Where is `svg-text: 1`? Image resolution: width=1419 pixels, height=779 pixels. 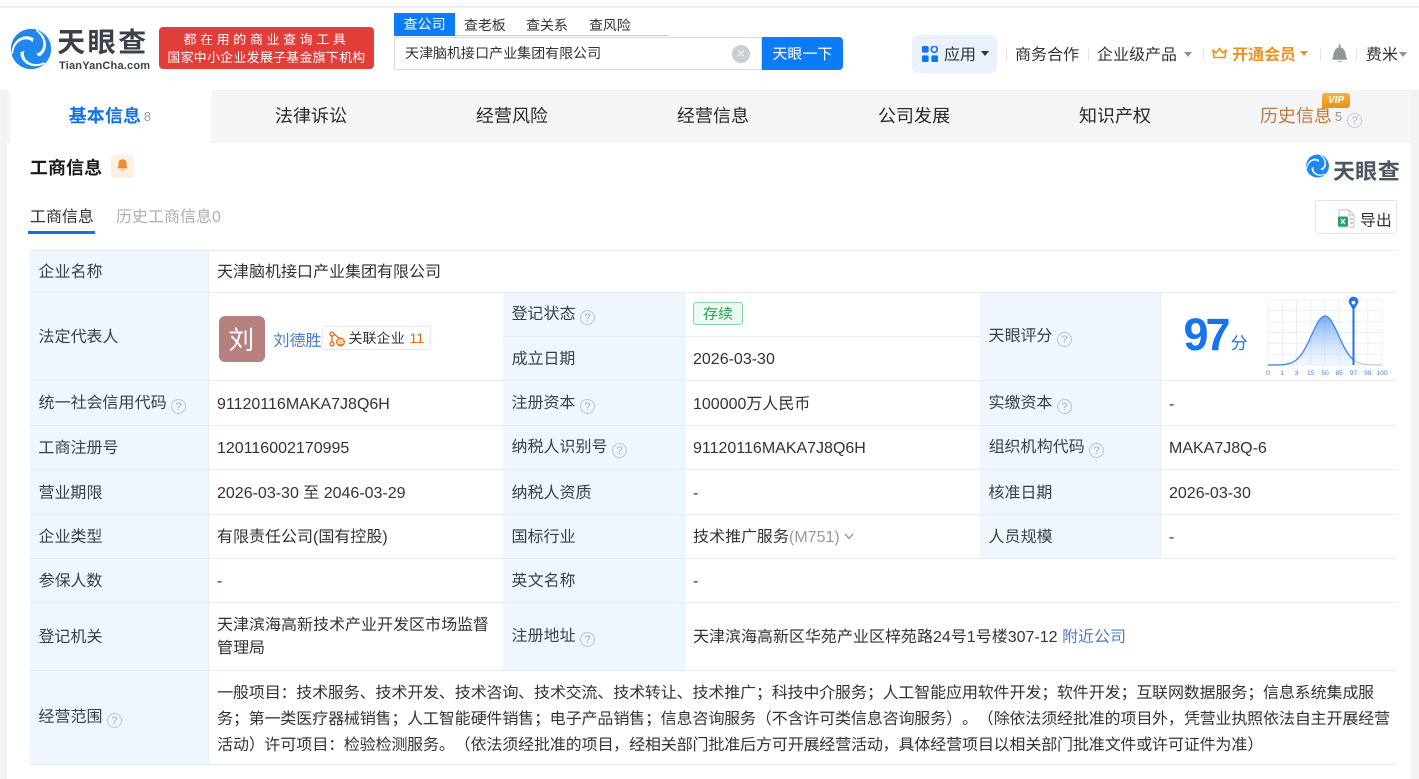
svg-text: 1 is located at coordinates (1282, 373).